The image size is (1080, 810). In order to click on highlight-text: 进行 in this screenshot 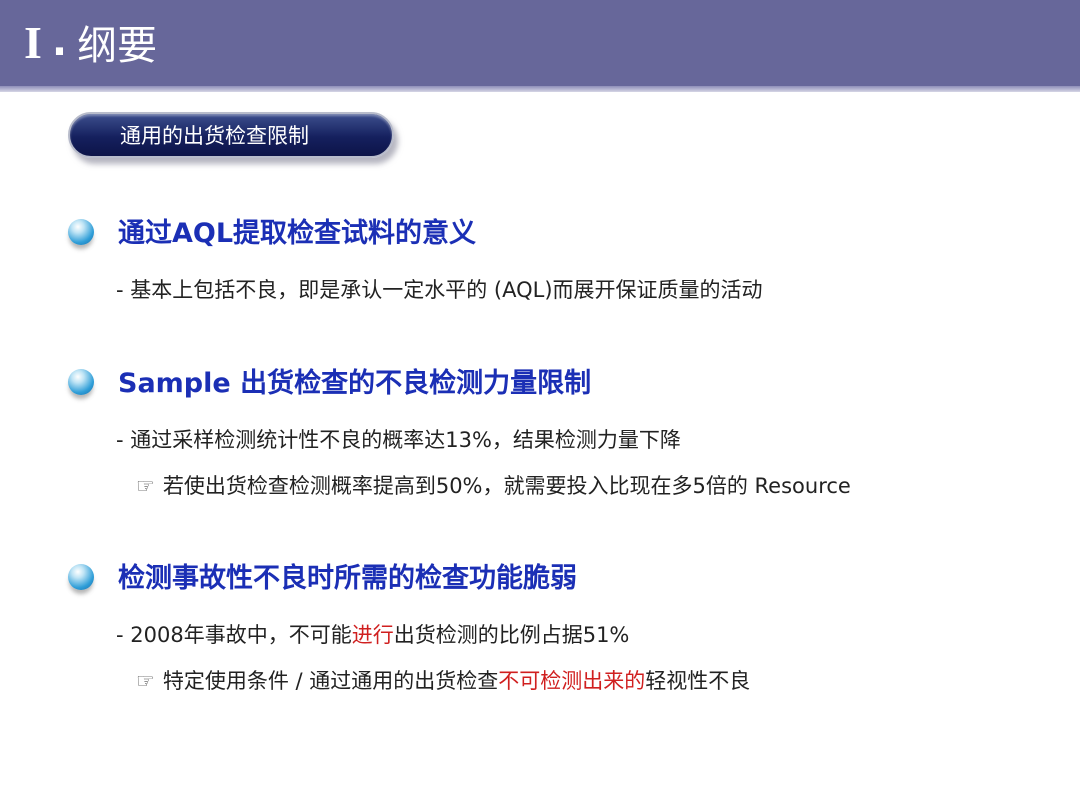, I will do `click(372, 635)`.